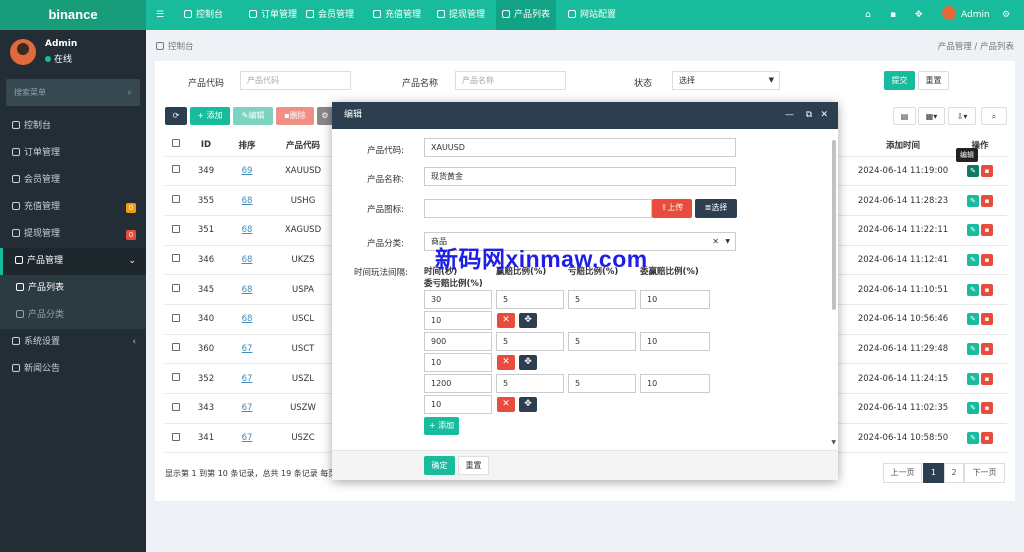 This screenshot has height=552, width=1024. I want to click on dialog-title: 编辑, so click(353, 115).